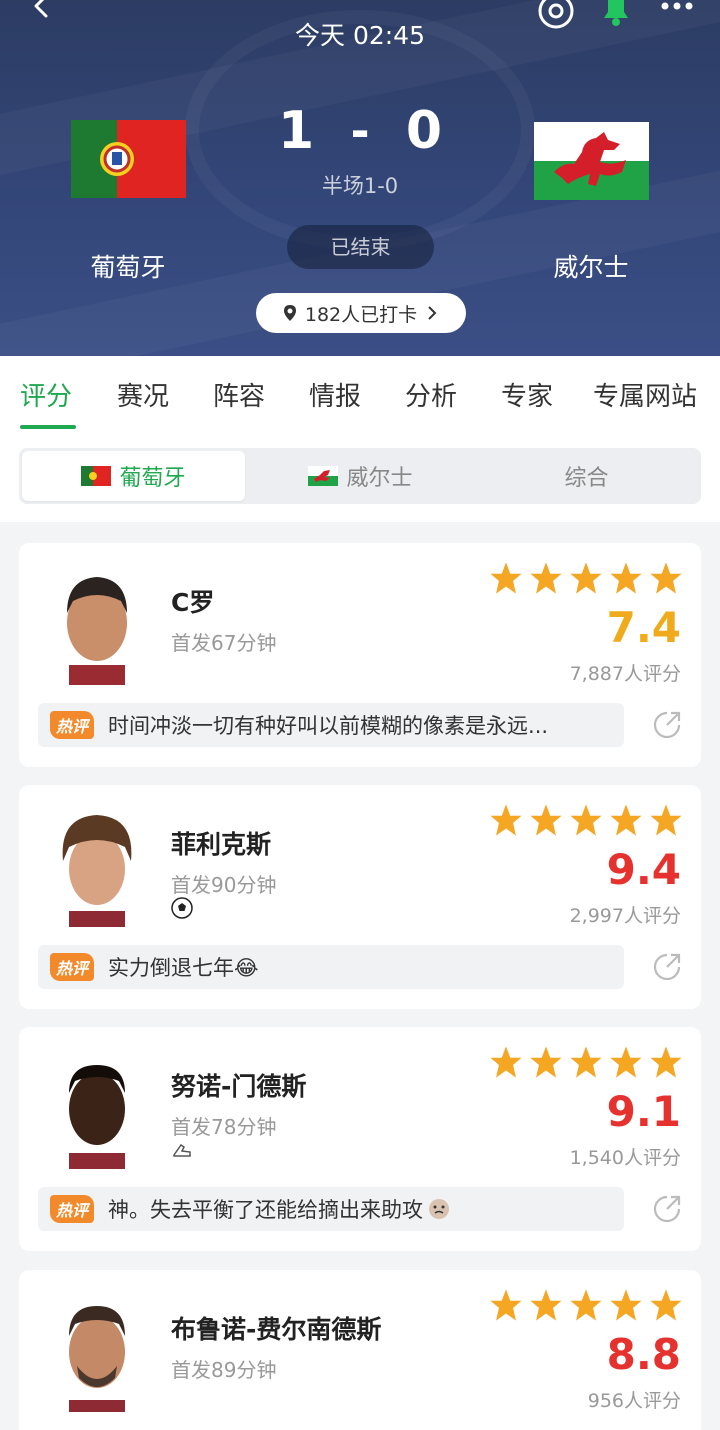 The height and width of the screenshot is (1430, 720). What do you see at coordinates (239, 1086) in the screenshot?
I see `player-name: 努诺-门德斯` at bounding box center [239, 1086].